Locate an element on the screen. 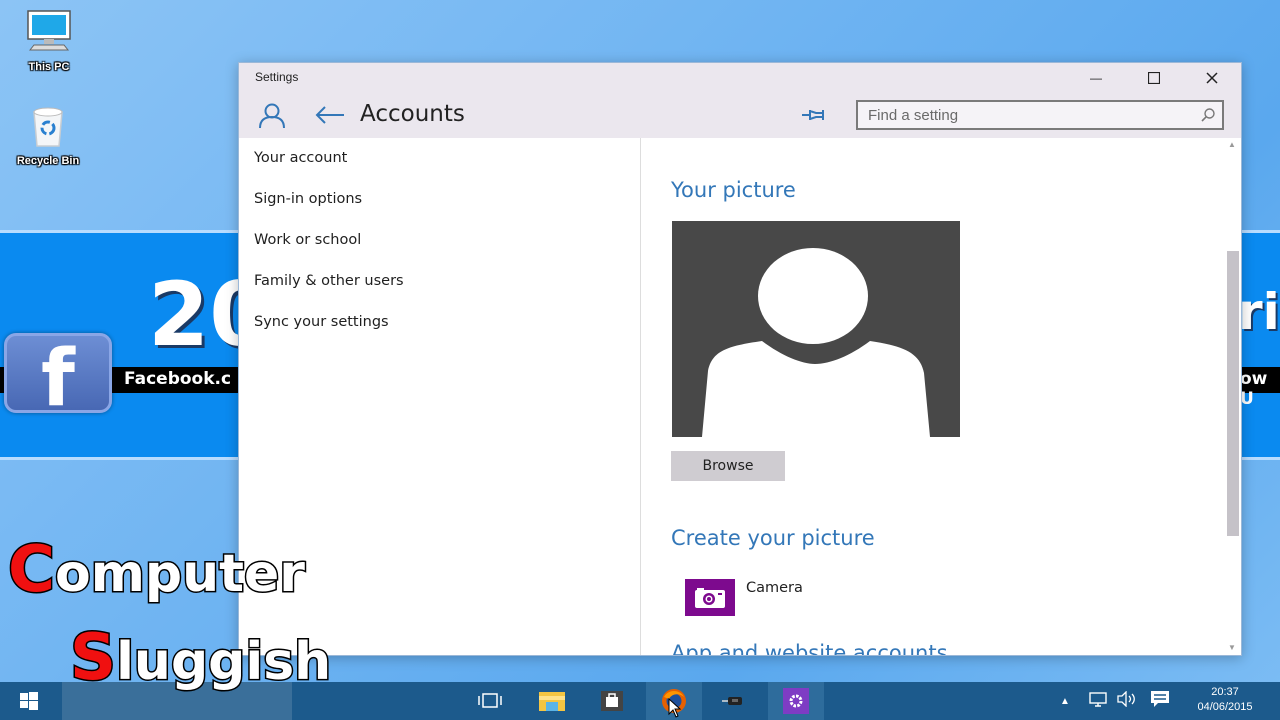 This screenshot has width=1280, height=720. camera-icon is located at coordinates (710, 597).